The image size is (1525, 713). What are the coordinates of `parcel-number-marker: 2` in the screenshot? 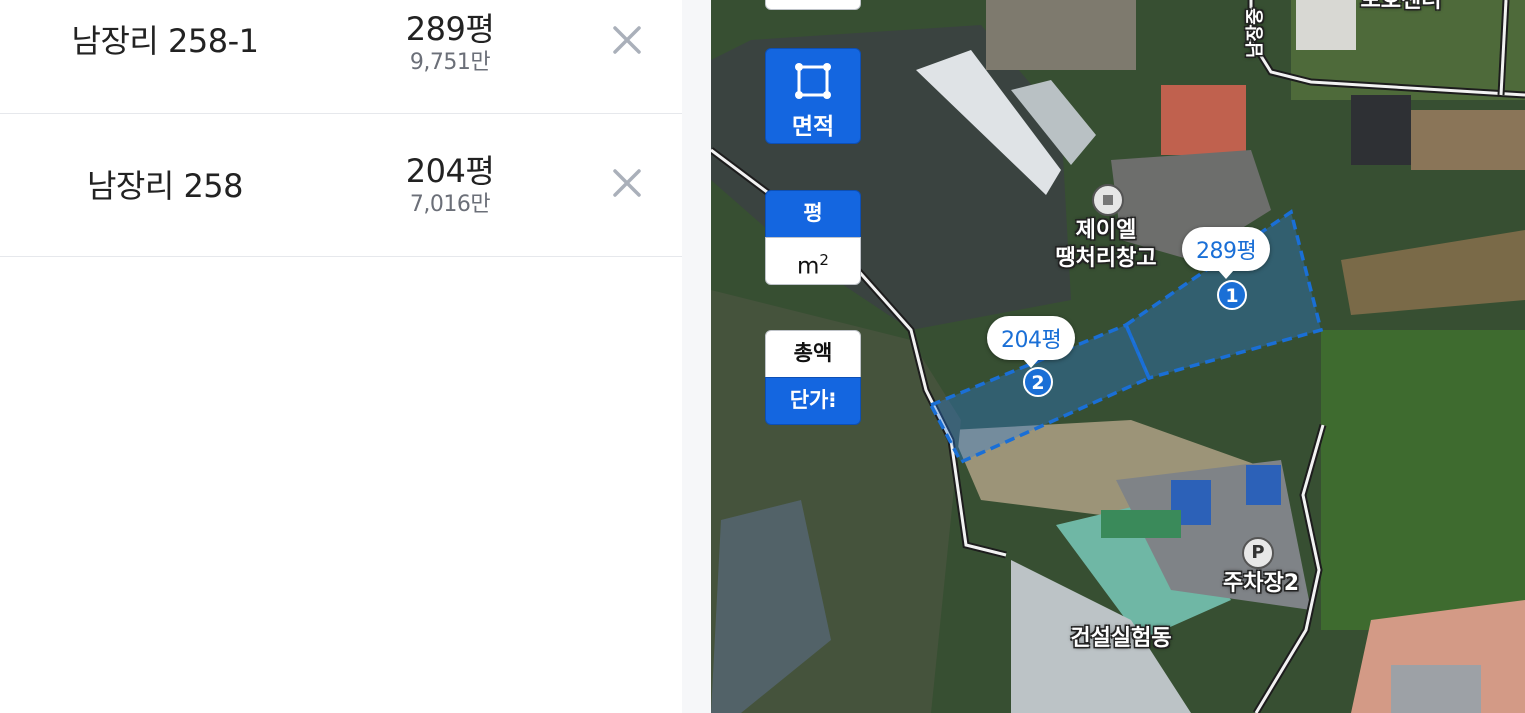 It's located at (1038, 382).